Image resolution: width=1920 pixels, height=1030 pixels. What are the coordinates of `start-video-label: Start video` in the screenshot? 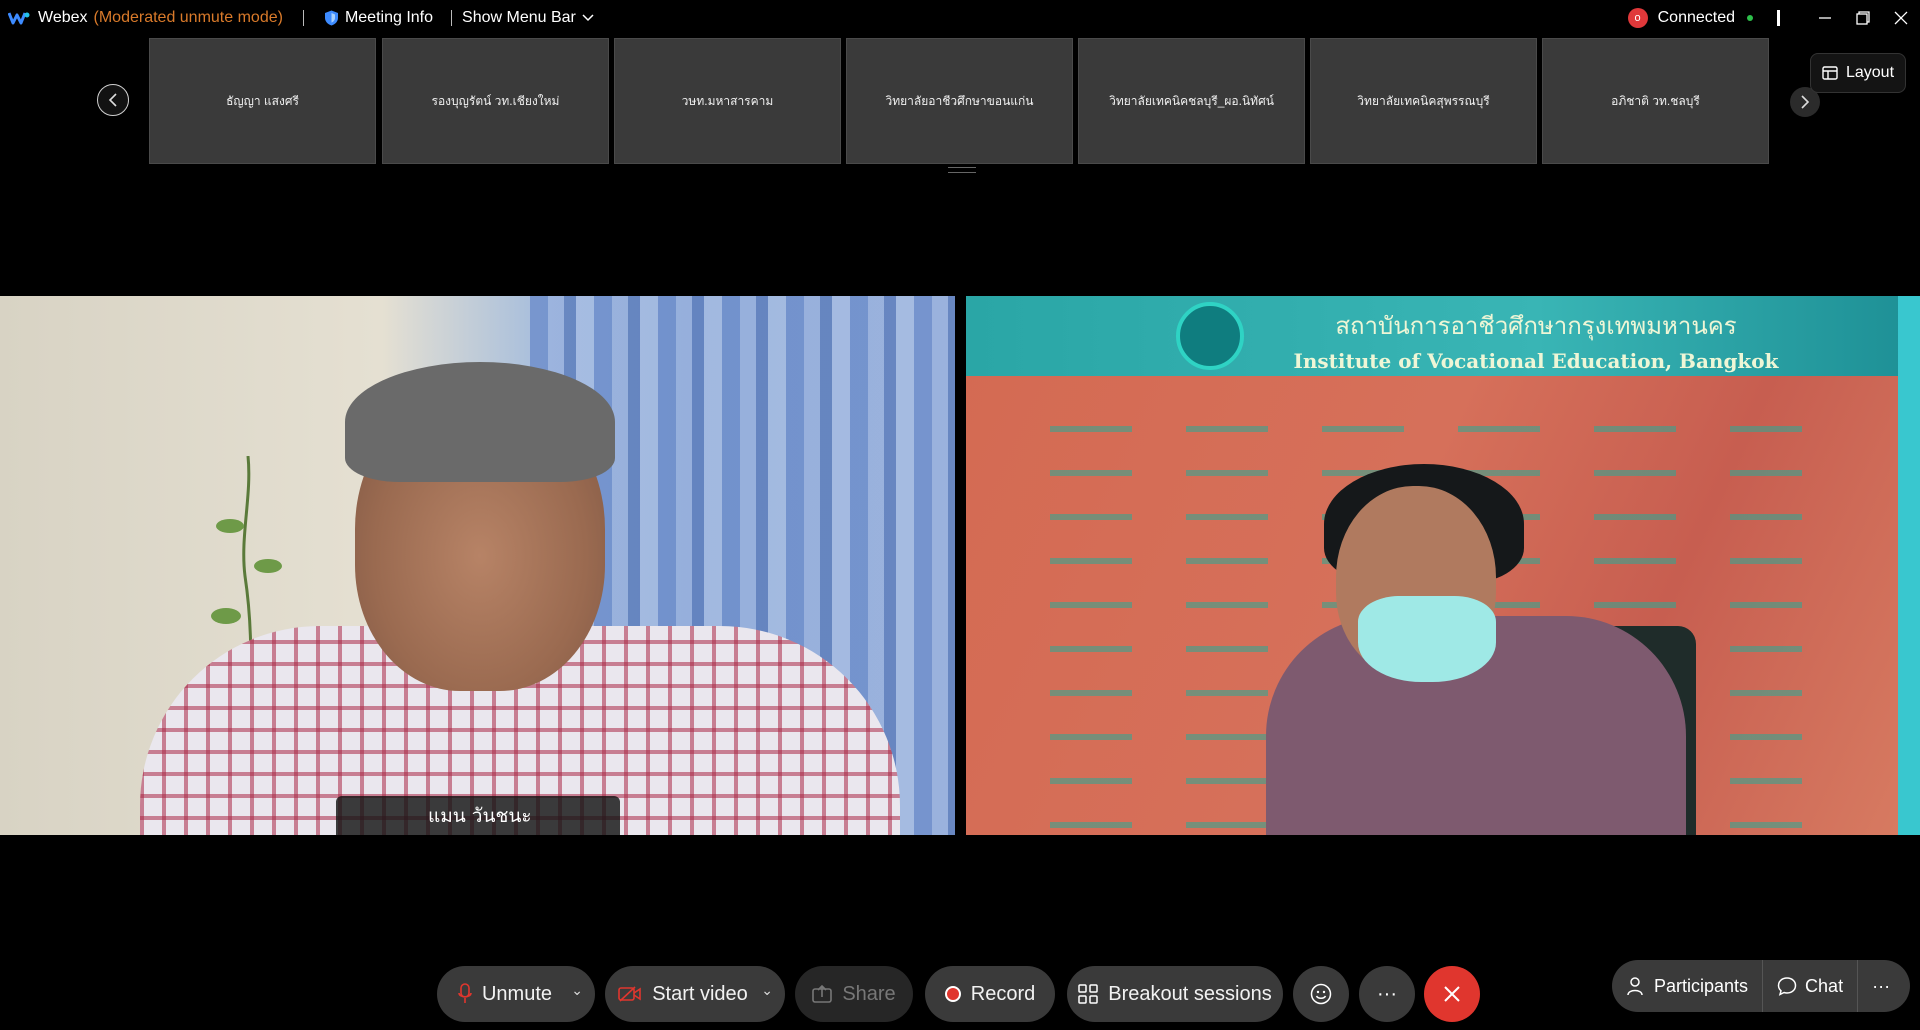 It's located at (700, 993).